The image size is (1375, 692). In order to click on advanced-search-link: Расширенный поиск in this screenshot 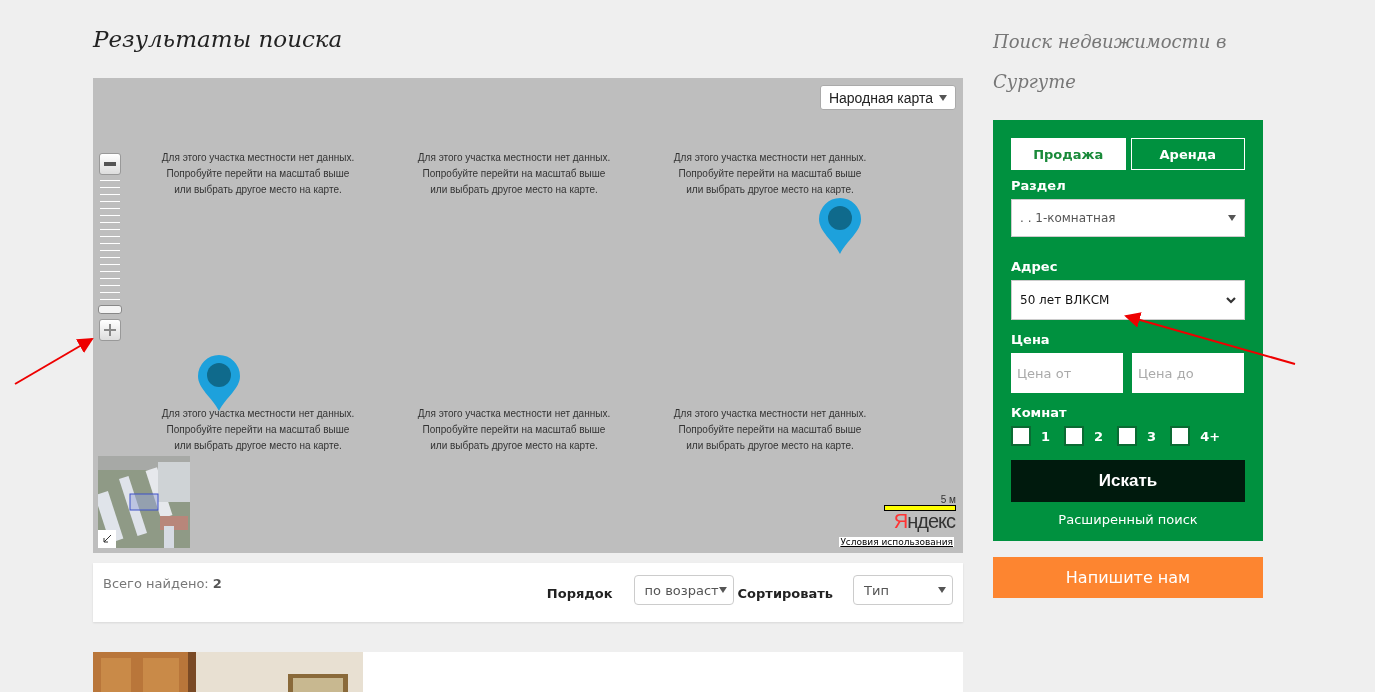, I will do `click(1128, 519)`.